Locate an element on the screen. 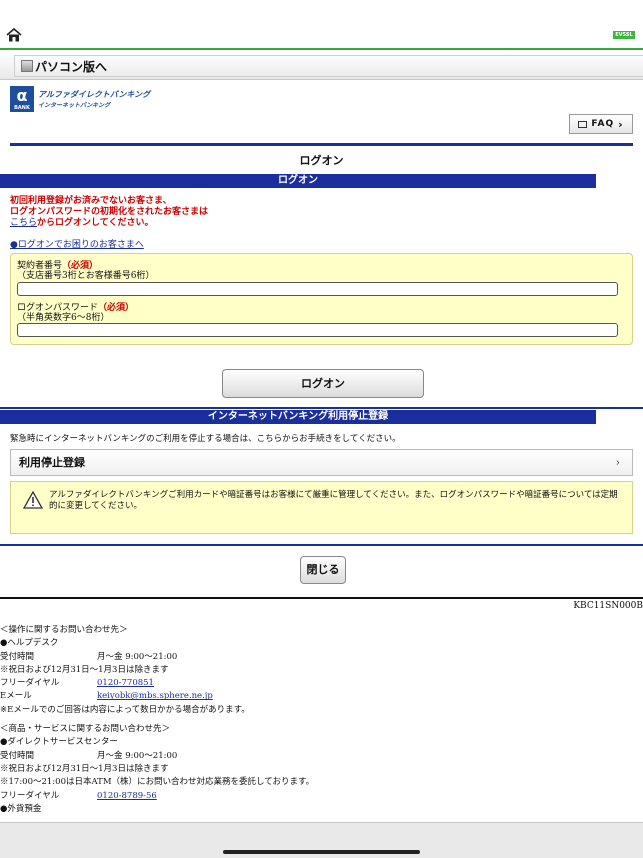 The height and width of the screenshot is (858, 643). password-hint: （半角英数字6〜8桁） is located at coordinates (63, 318).